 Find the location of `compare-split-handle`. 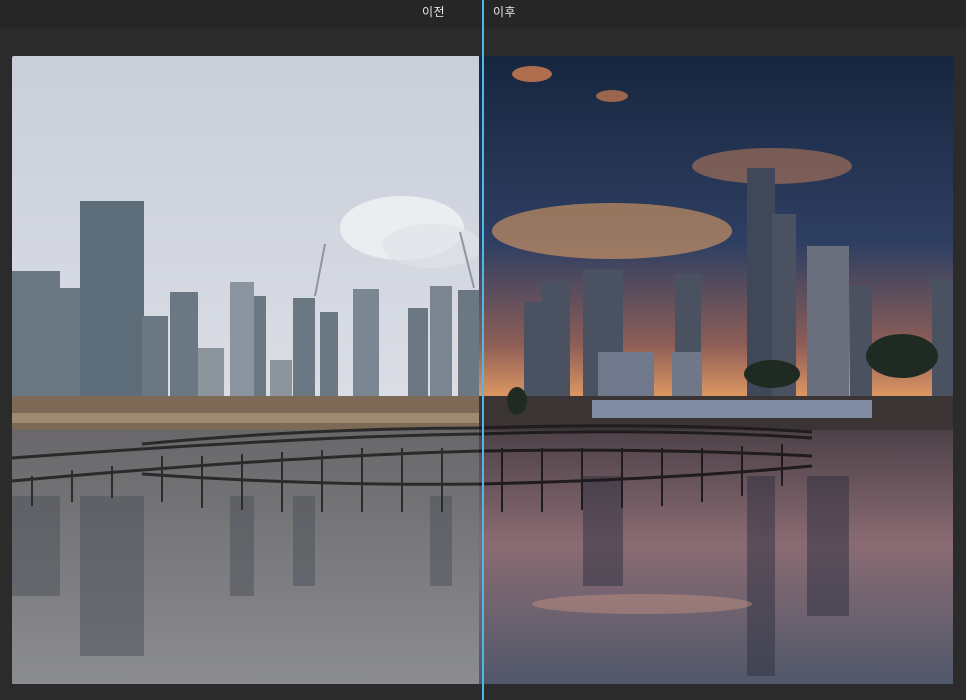

compare-split-handle is located at coordinates (482, 350).